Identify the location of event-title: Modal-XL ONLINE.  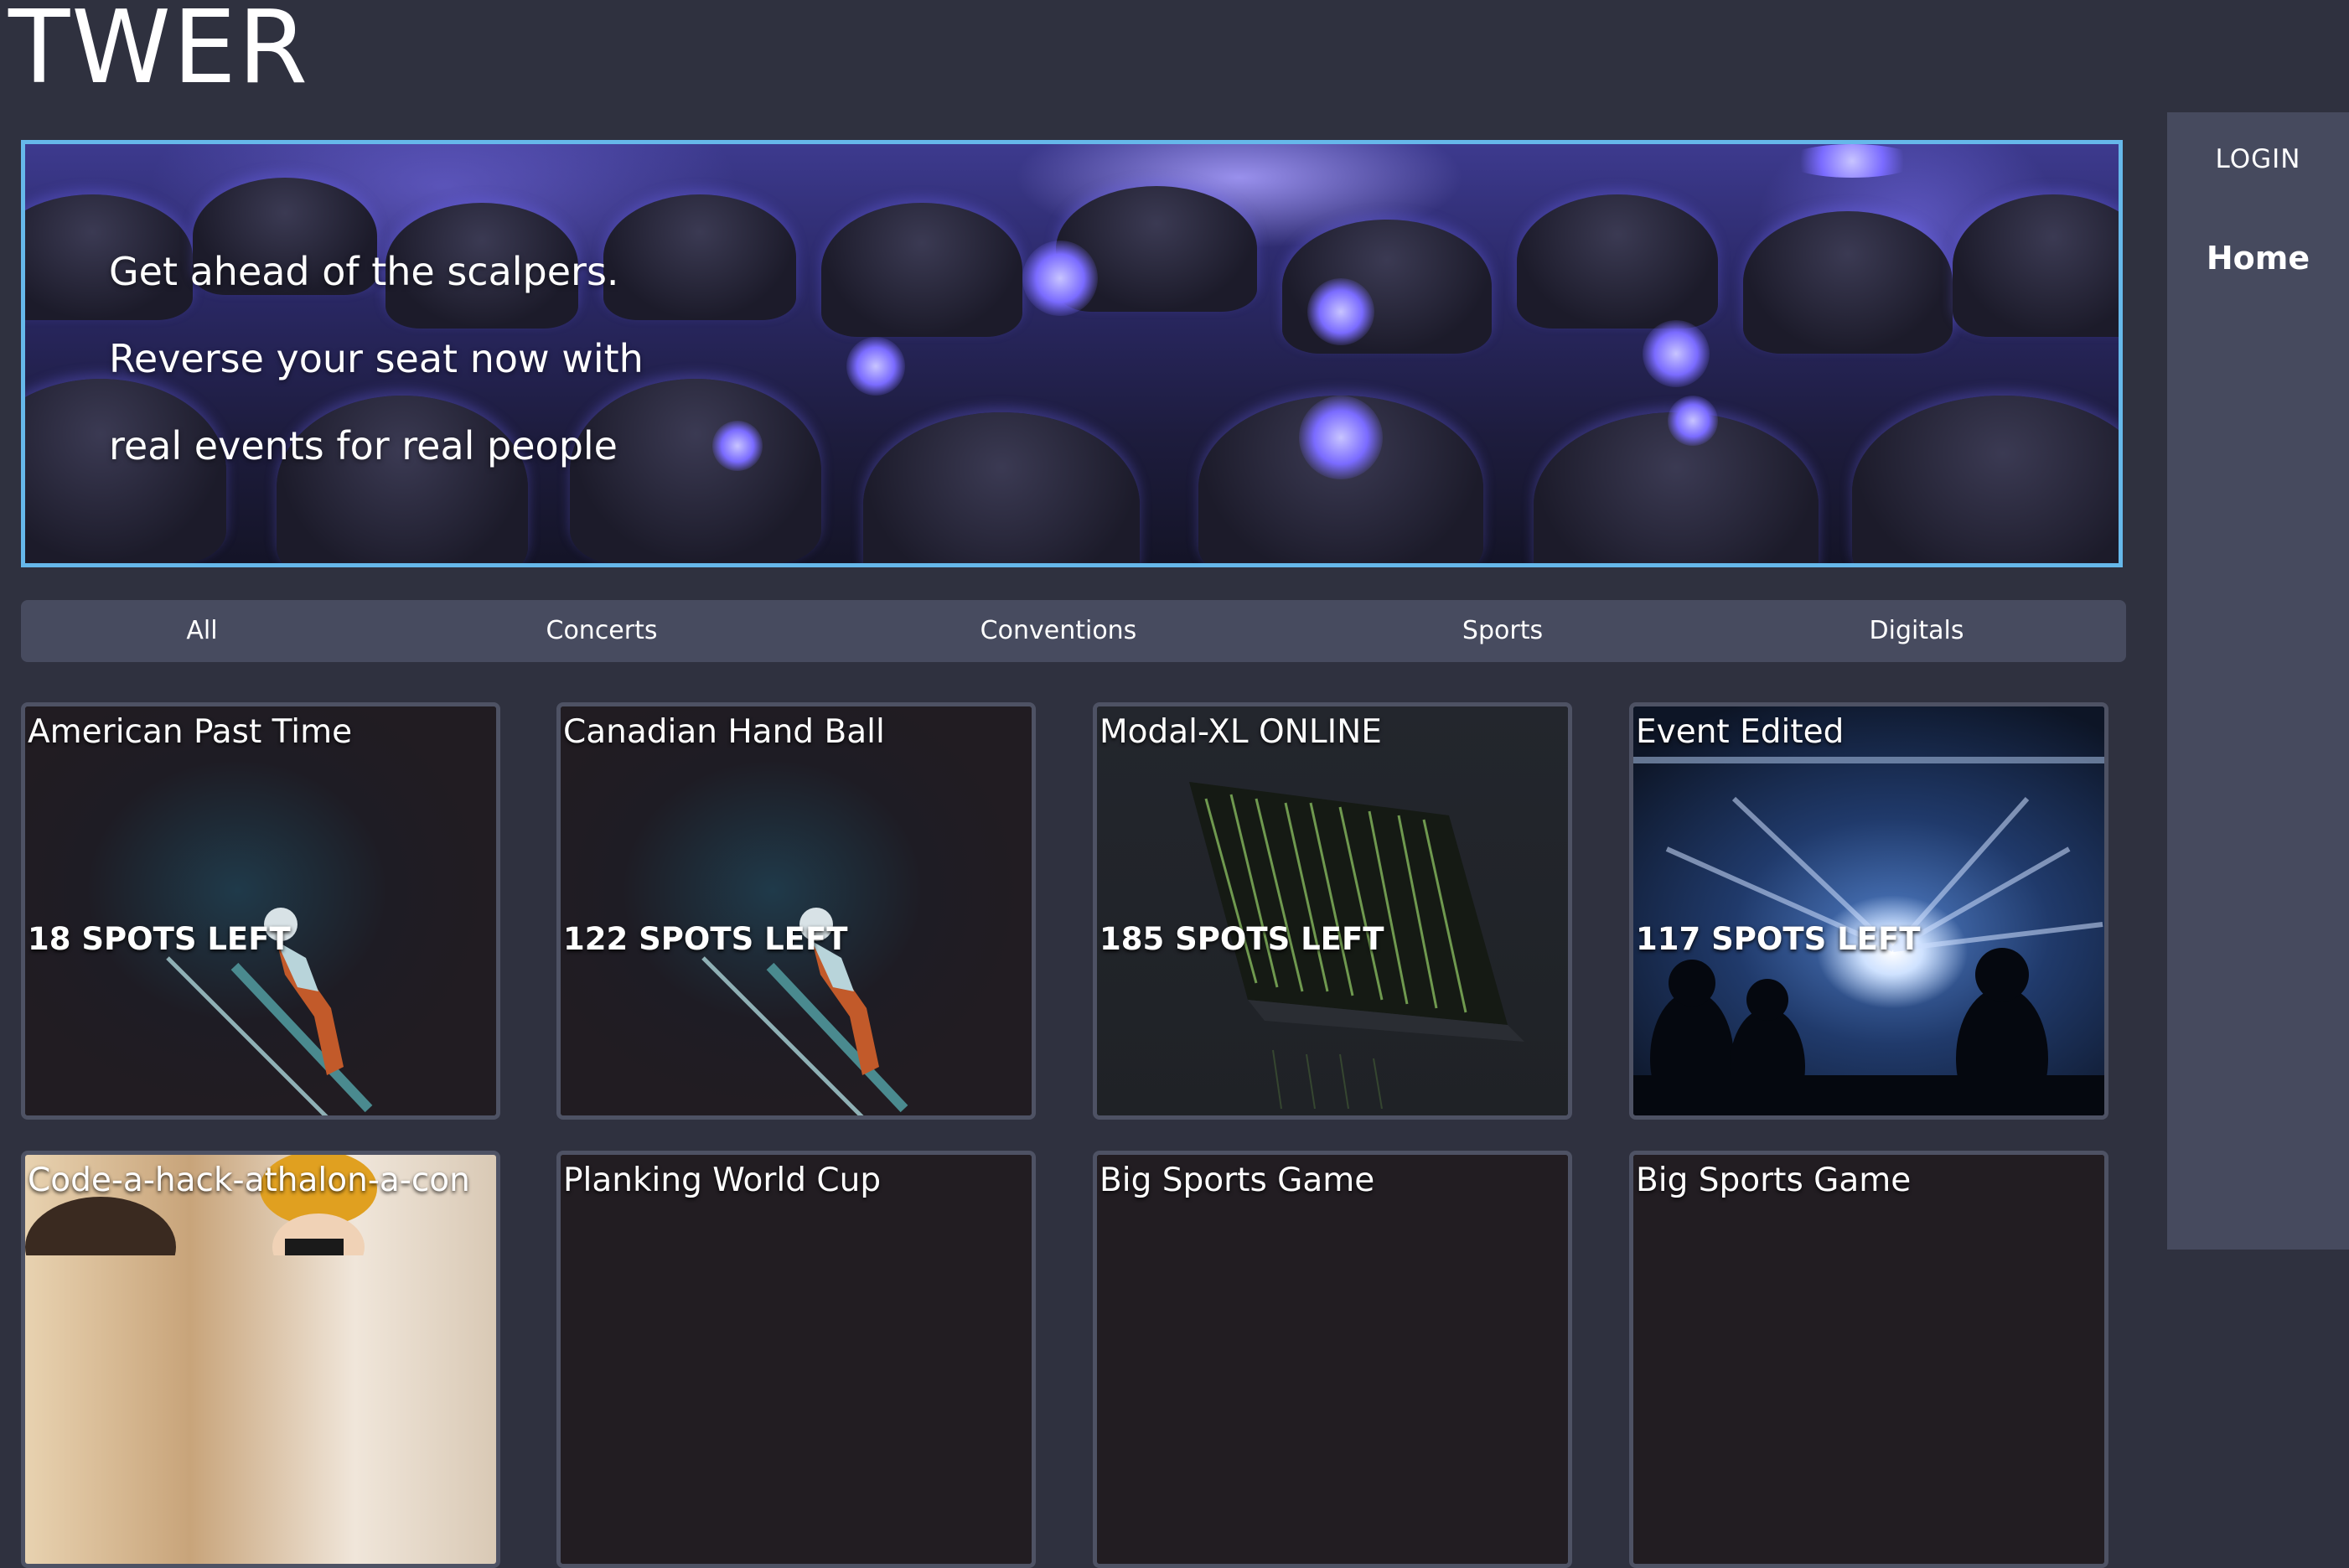
(1240, 732).